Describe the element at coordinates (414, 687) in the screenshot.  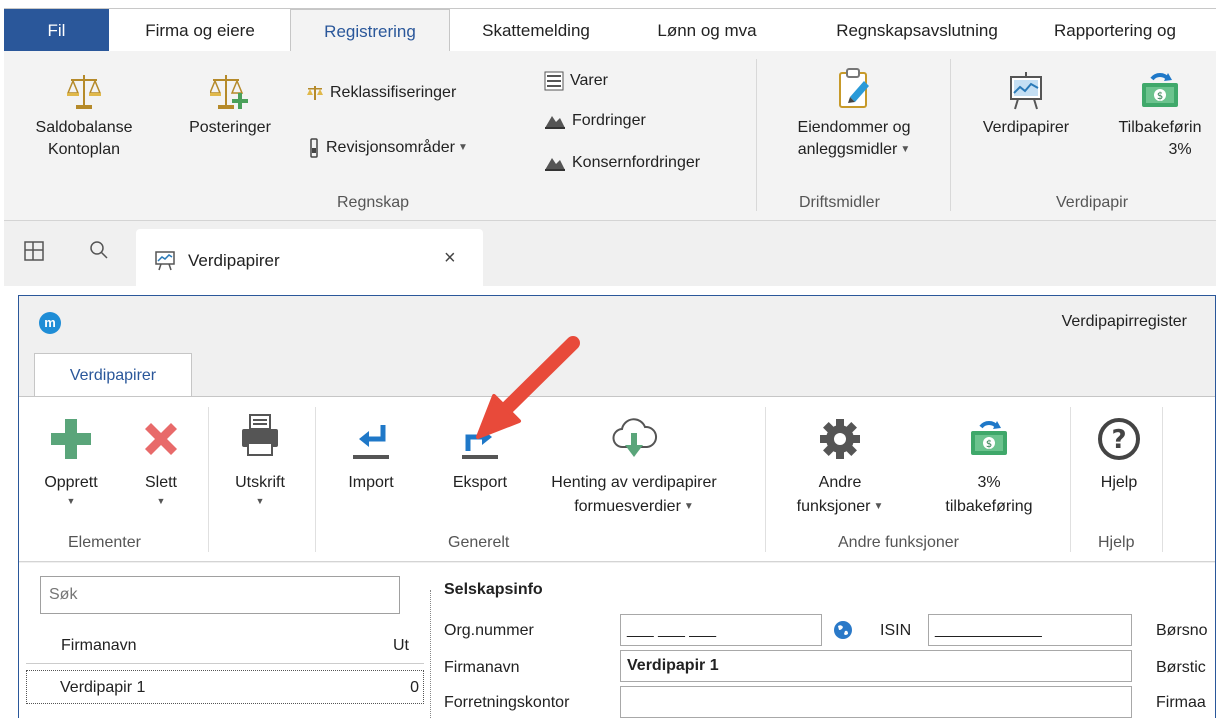
I see `row-value: 0` at that location.